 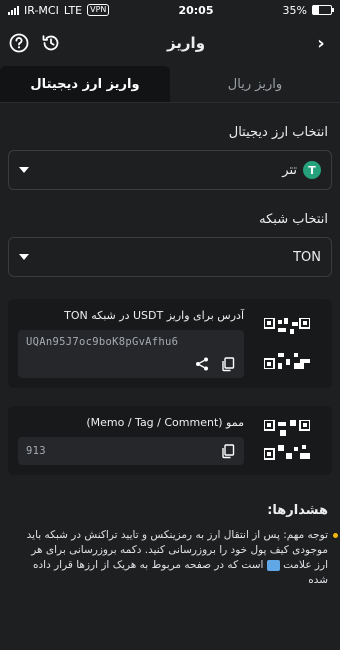 I want to click on signal-icon, so click(x=13, y=10).